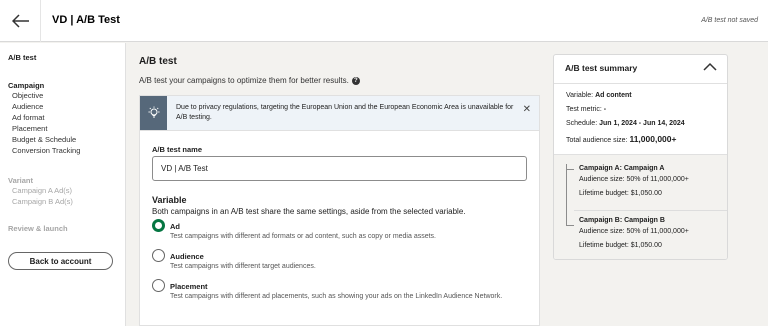 The image size is (768, 326). What do you see at coordinates (653, 139) in the screenshot?
I see `summary-total-audience-value: 11,000,000+` at bounding box center [653, 139].